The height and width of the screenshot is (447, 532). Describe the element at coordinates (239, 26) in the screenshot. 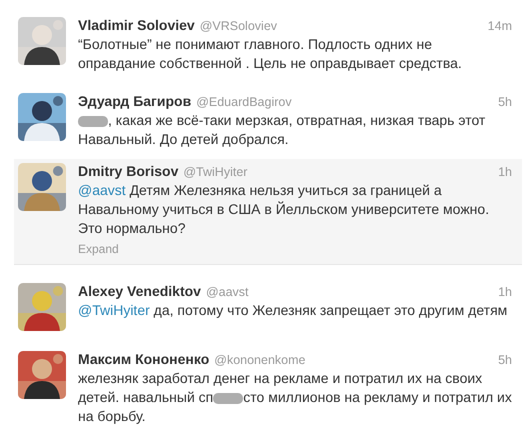

I see `user-handle: @VRSoloviev` at that location.